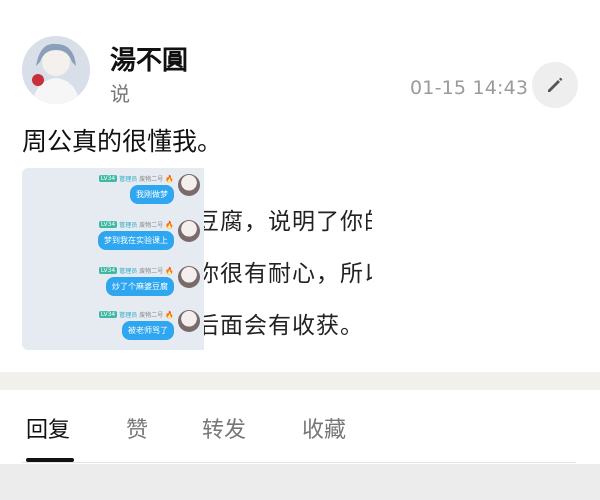 This screenshot has width=600, height=500. I want to click on chat-bubble: 梦到我在实验课上, so click(136, 240).